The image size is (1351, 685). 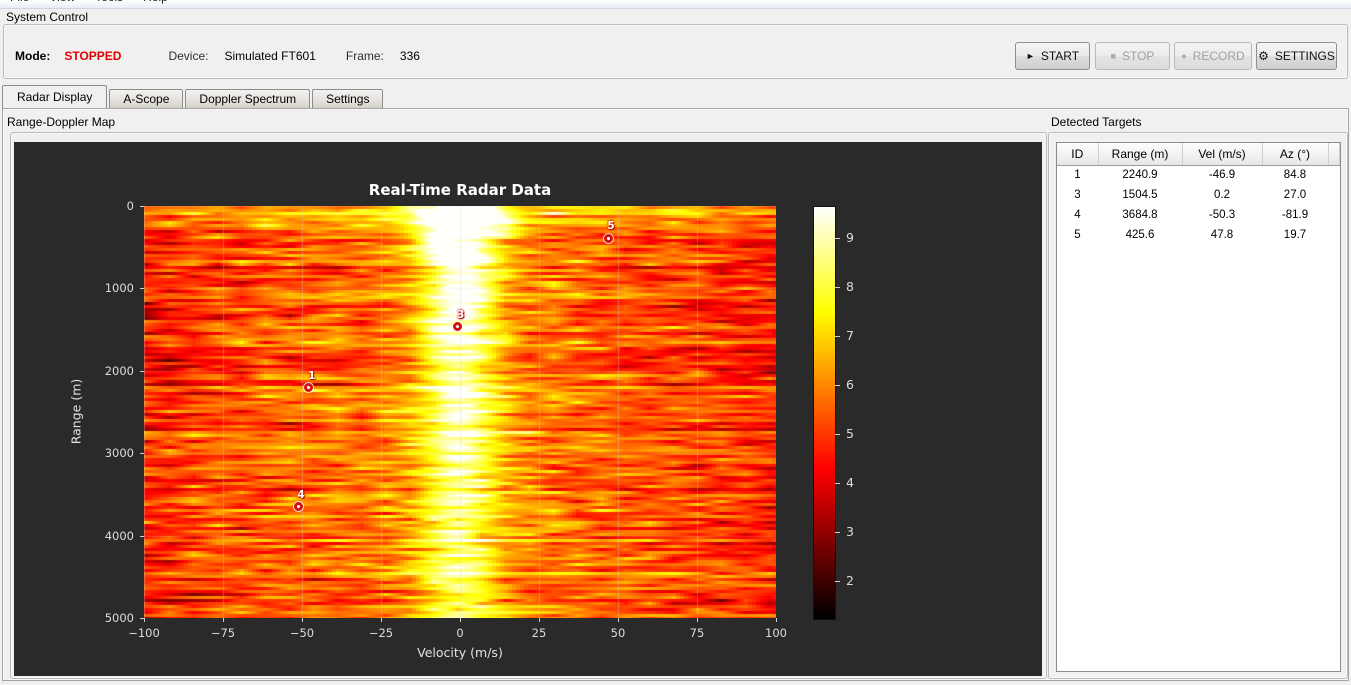 I want to click on x-tick-label: 75, so click(x=697, y=633).